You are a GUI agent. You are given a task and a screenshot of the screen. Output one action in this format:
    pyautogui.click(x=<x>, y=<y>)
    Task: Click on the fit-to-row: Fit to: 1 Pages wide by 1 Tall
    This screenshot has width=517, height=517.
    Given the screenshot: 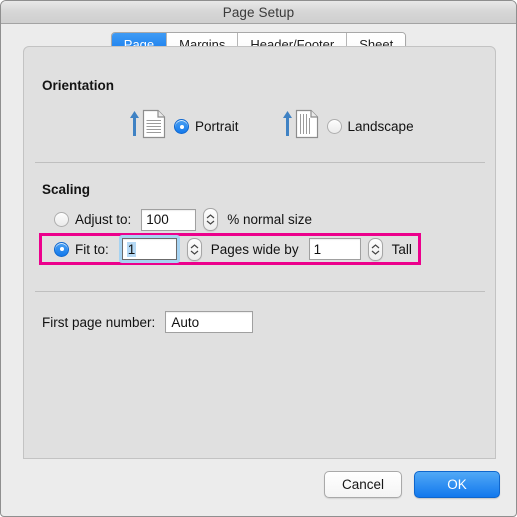 What is the action you would take?
    pyautogui.click(x=230, y=249)
    